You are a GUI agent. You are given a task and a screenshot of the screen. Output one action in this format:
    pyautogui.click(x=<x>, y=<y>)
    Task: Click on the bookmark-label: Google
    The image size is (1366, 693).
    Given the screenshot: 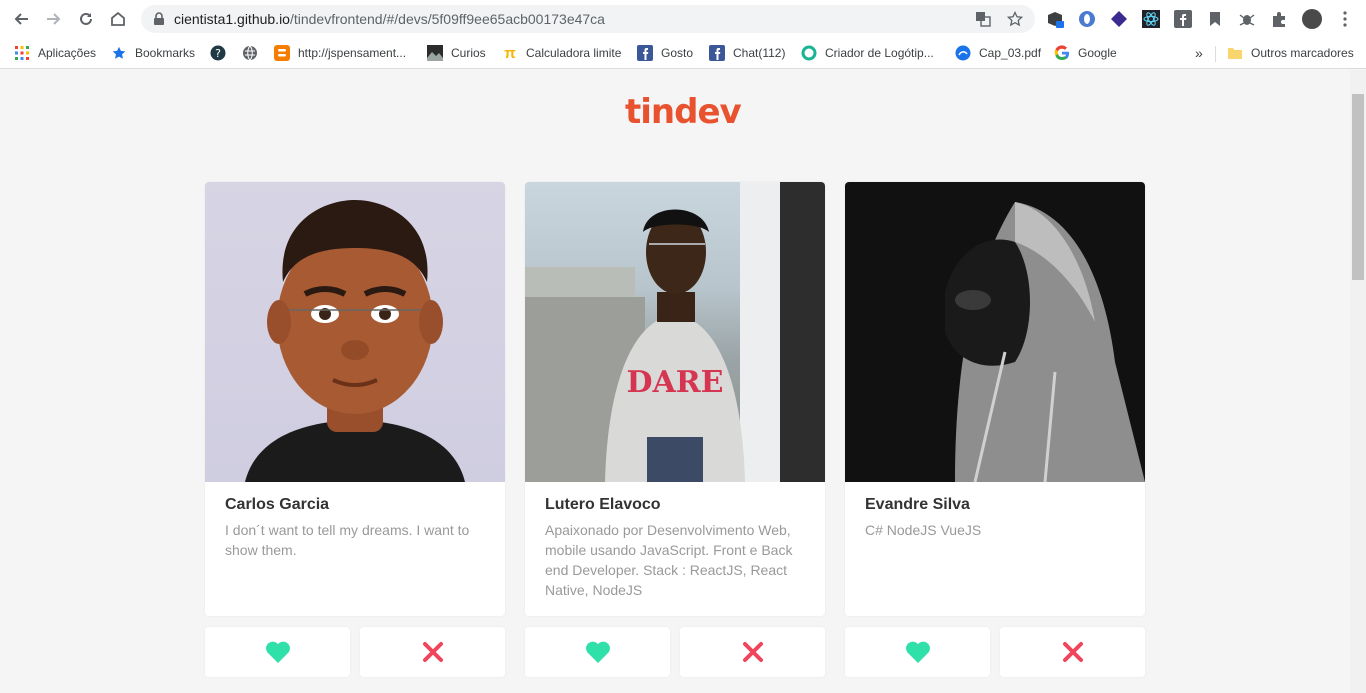 What is the action you would take?
    pyautogui.click(x=1097, y=53)
    